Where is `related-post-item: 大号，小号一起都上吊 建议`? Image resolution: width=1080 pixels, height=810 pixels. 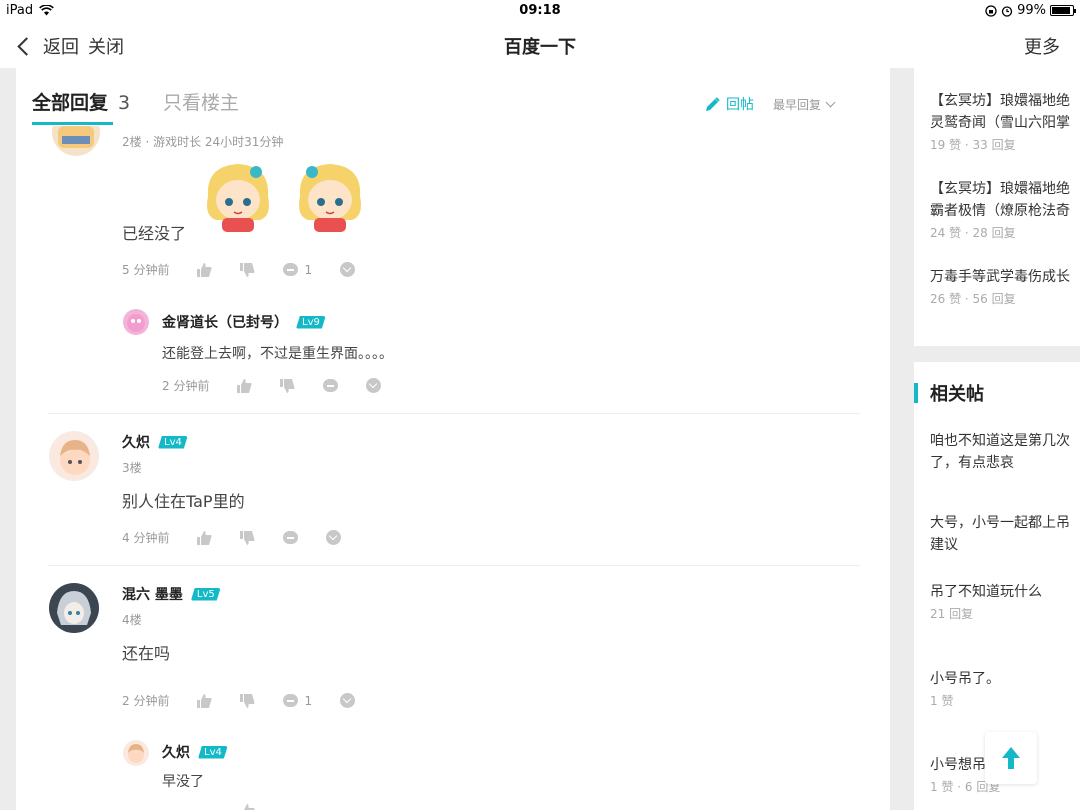
related-post-item: 大号，小号一起都上吊 建议 is located at coordinates (1005, 534).